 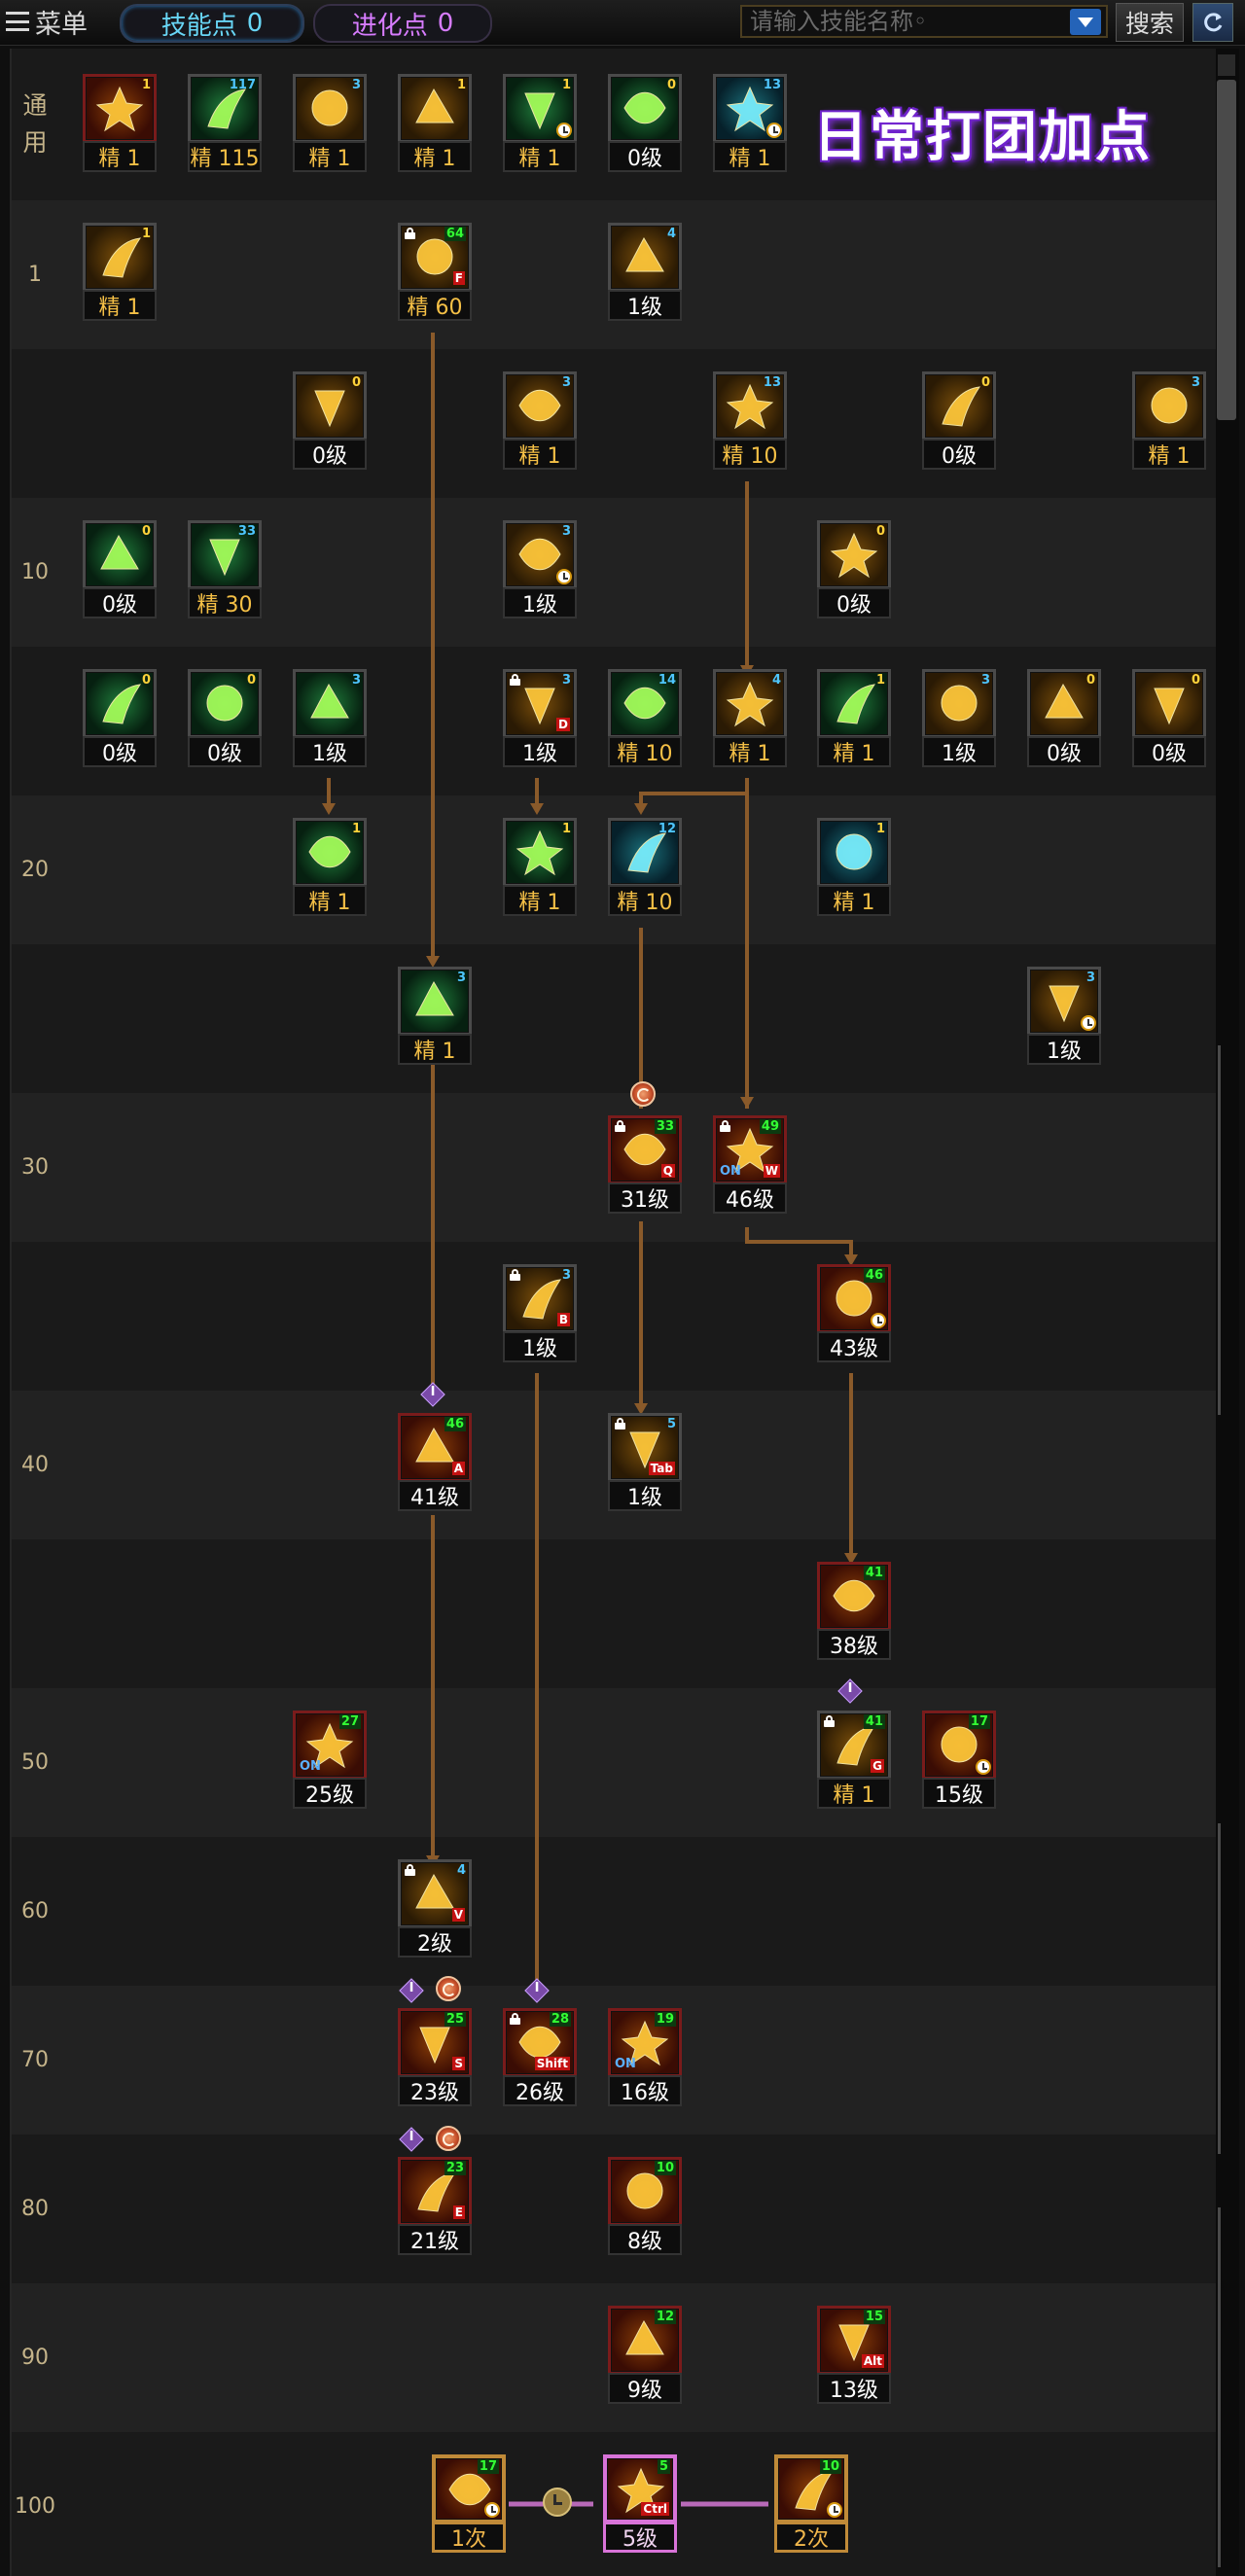 I want to click on green-orb-icon: 1, so click(x=540, y=853).